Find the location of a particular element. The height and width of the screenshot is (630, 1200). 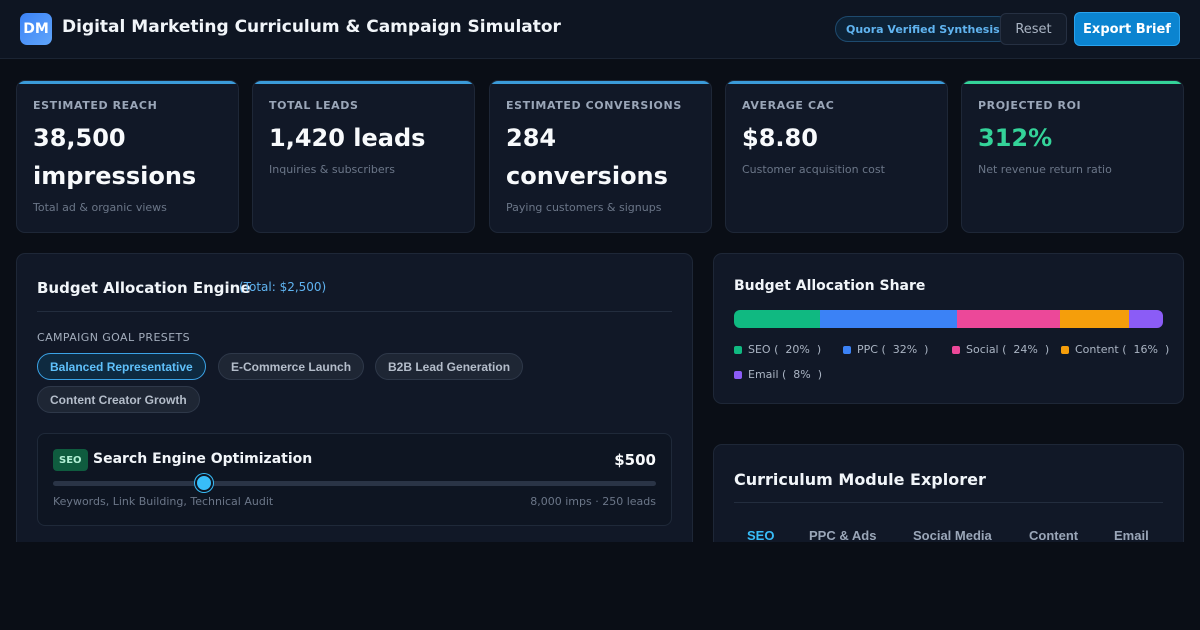

legend-label: SEO ( 20% ) is located at coordinates (785, 349).